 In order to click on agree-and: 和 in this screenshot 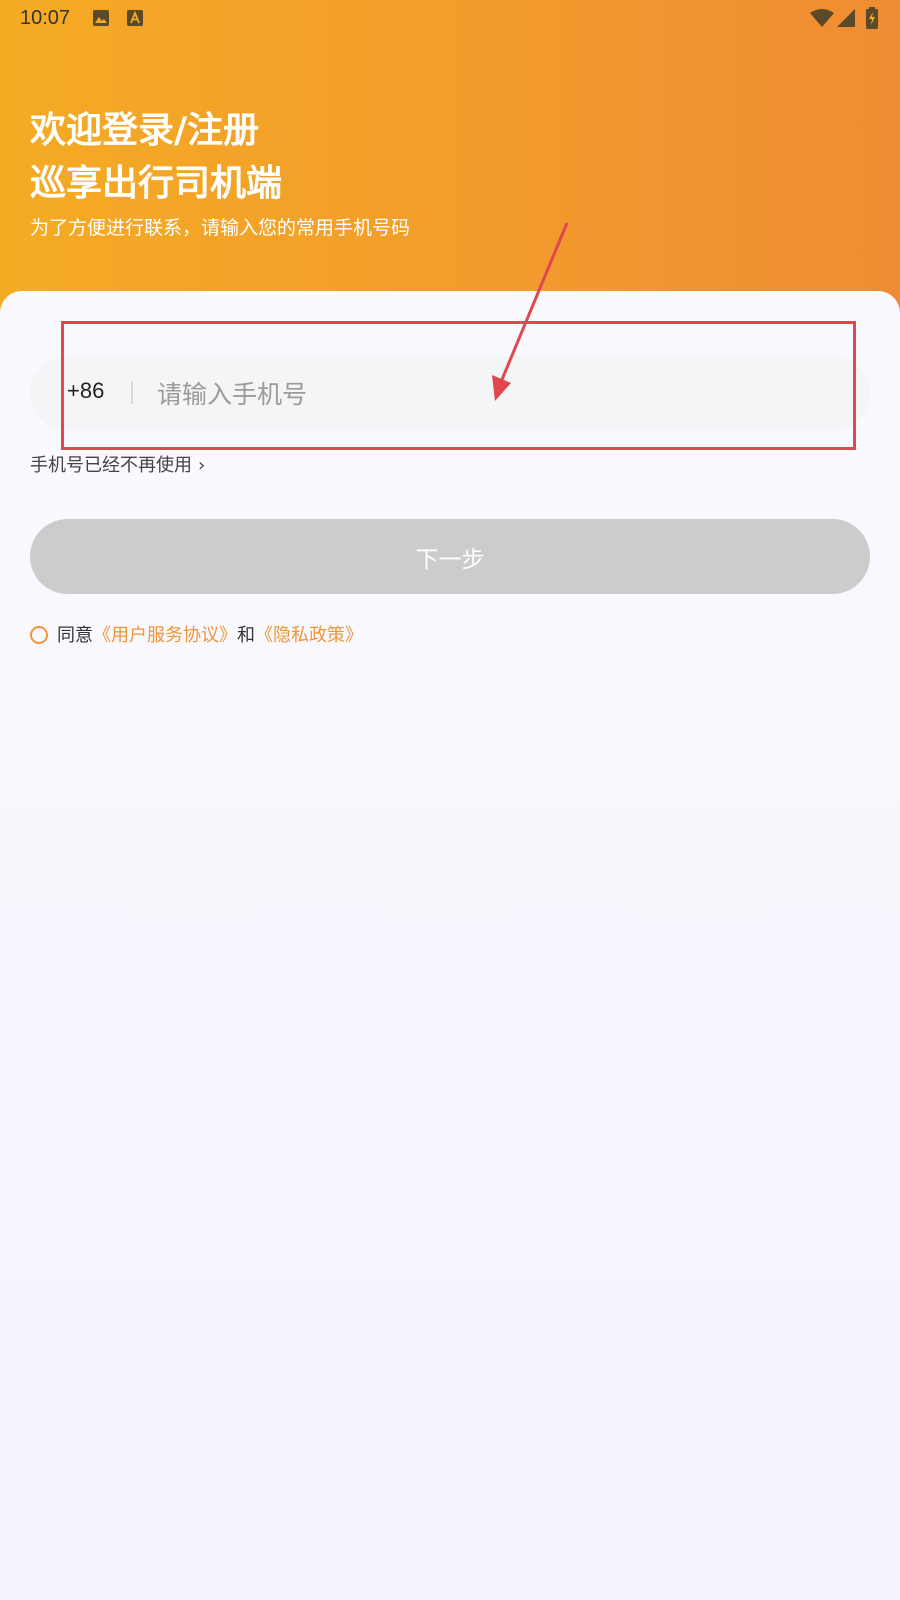, I will do `click(246, 635)`.